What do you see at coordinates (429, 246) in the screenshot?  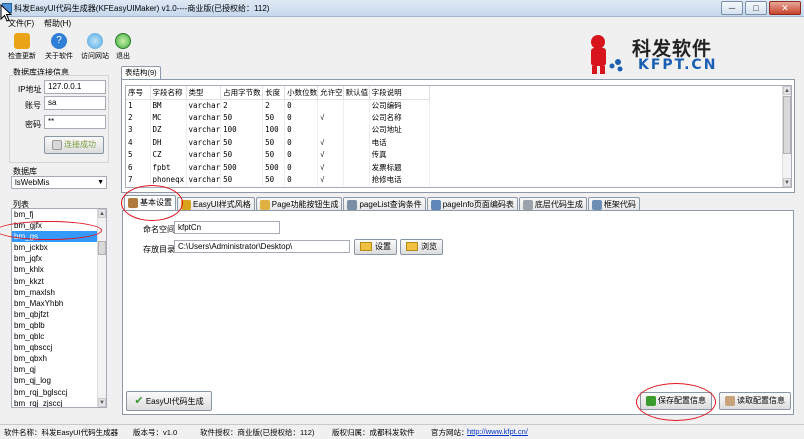 I see `browse-label: 浏览` at bounding box center [429, 246].